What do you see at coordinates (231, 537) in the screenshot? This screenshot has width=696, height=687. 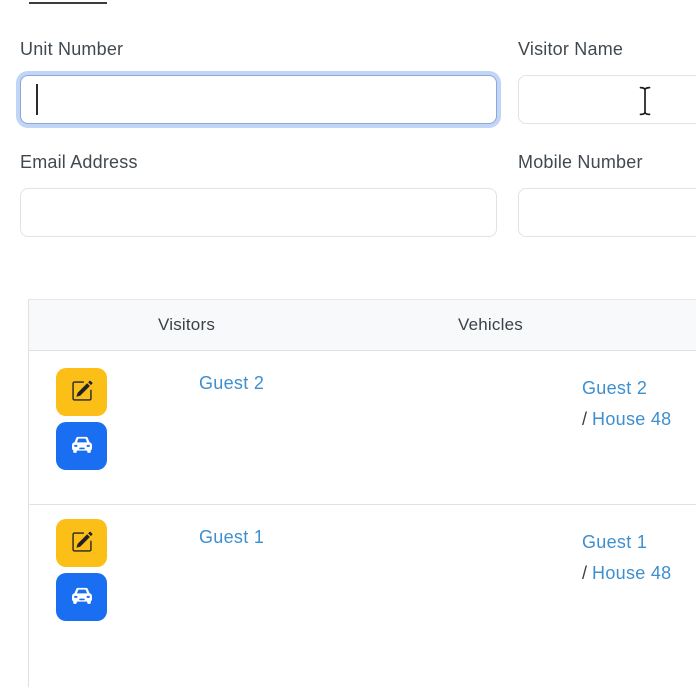 I see `visitor-link: Guest 1` at bounding box center [231, 537].